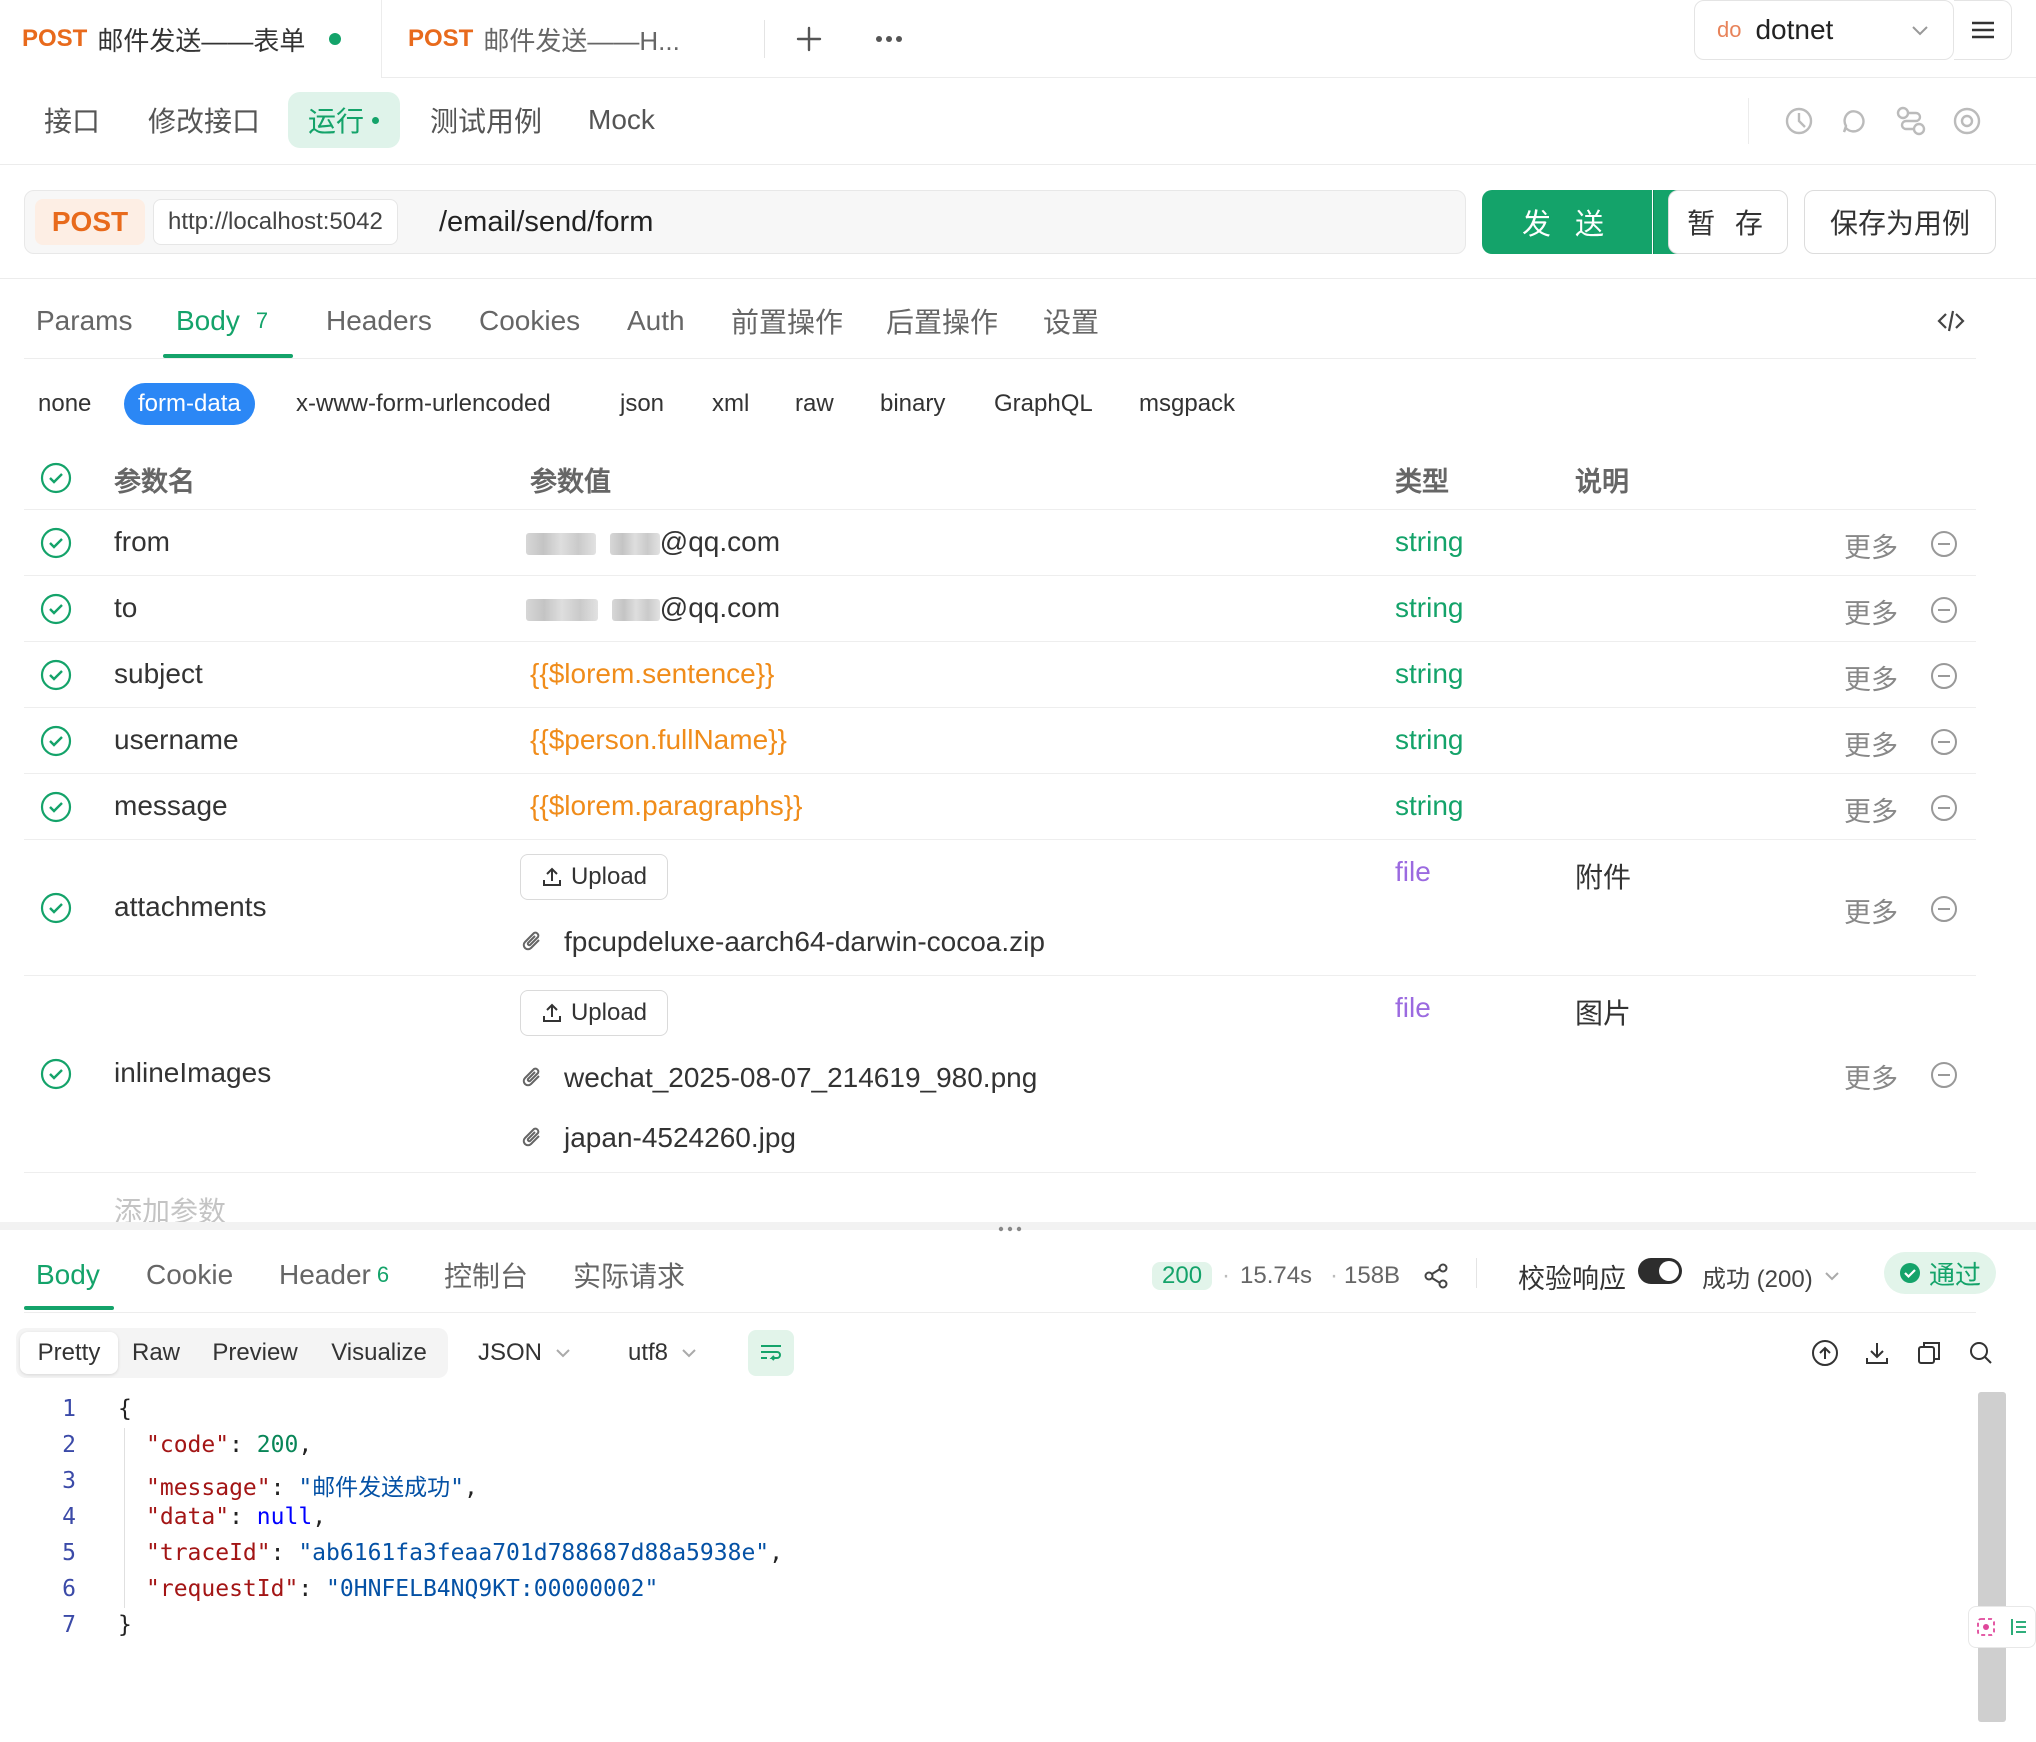 The width and height of the screenshot is (2036, 1742). Describe the element at coordinates (912, 404) in the screenshot. I see `body-type-binary: binary` at that location.